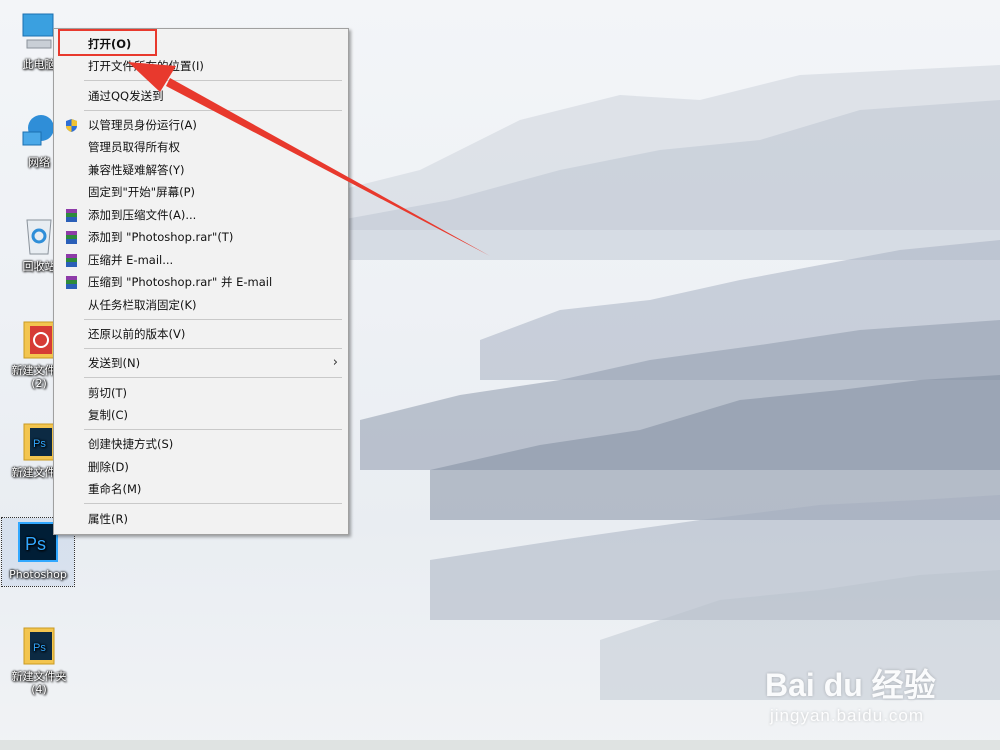  Describe the element at coordinates (850, 685) in the screenshot. I see `baidu-jingyan-watermark: Bai du 经验` at that location.